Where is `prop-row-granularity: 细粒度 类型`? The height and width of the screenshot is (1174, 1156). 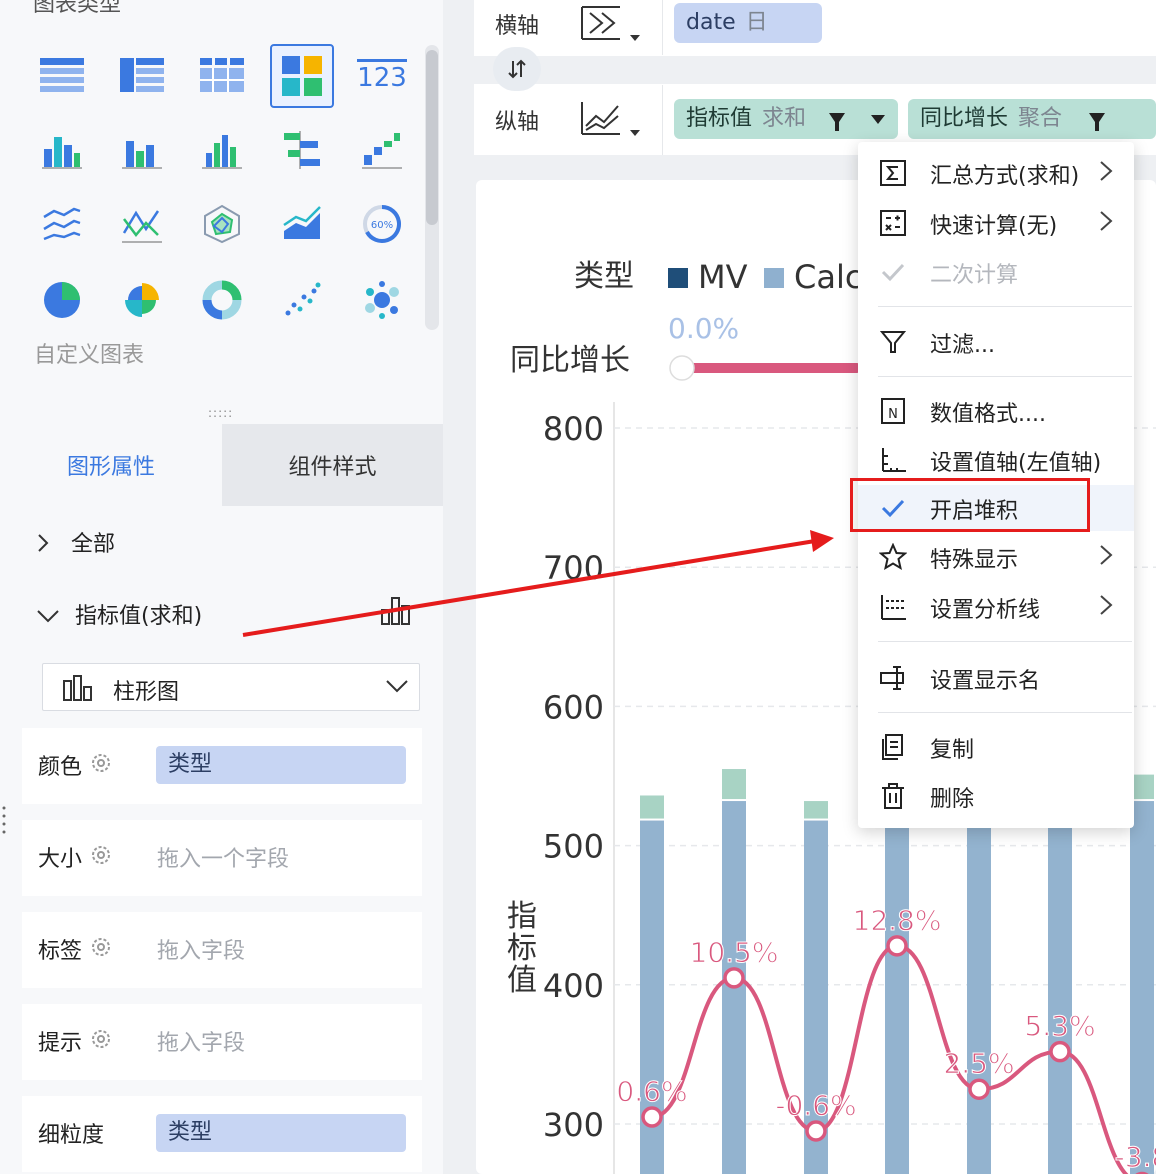 prop-row-granularity: 细粒度 类型 is located at coordinates (222, 1134).